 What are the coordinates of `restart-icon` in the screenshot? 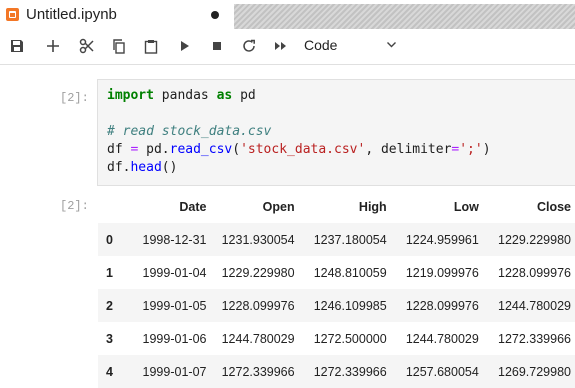 It's located at (249, 46).